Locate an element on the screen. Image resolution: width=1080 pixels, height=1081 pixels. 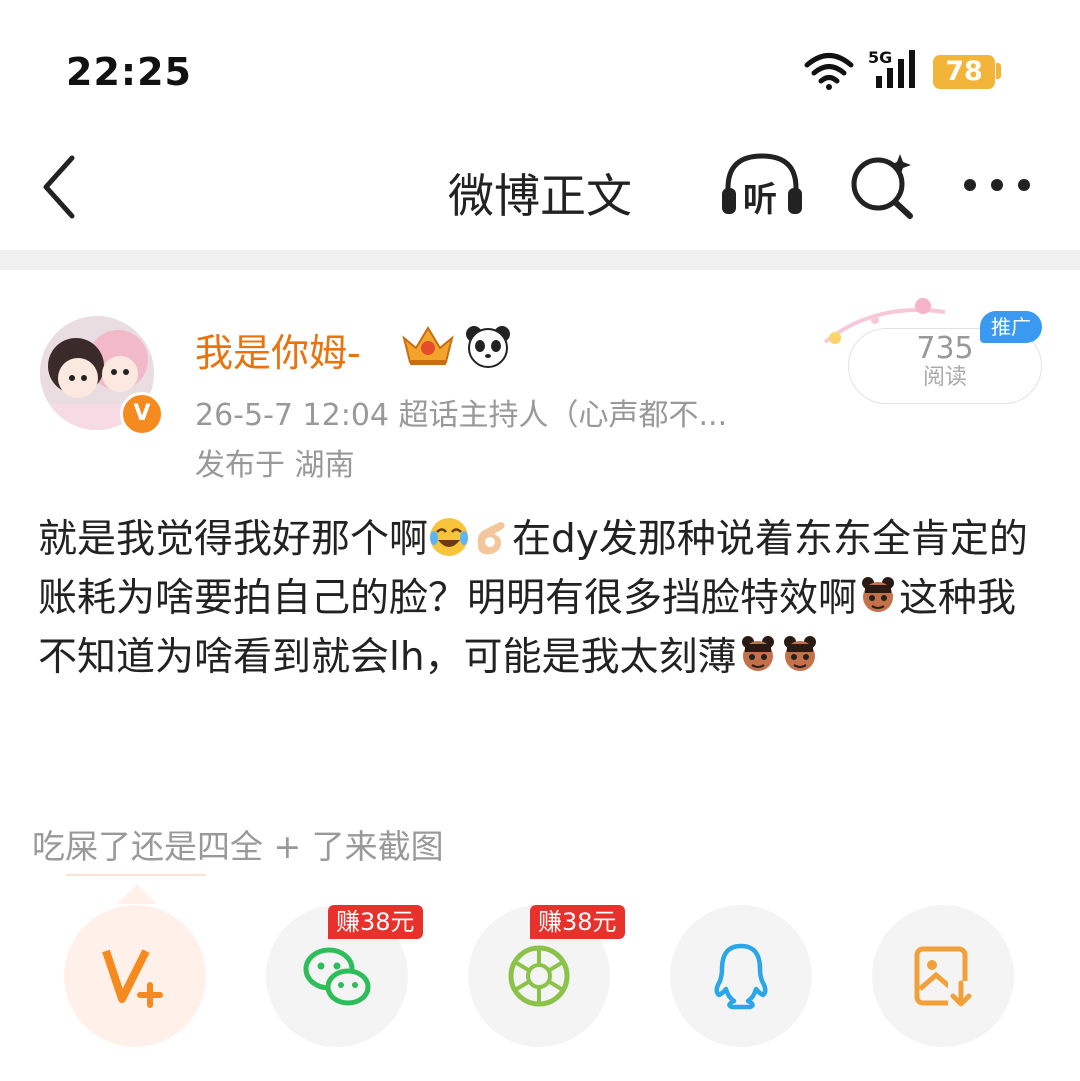
tooltip-line is located at coordinates (136, 875).